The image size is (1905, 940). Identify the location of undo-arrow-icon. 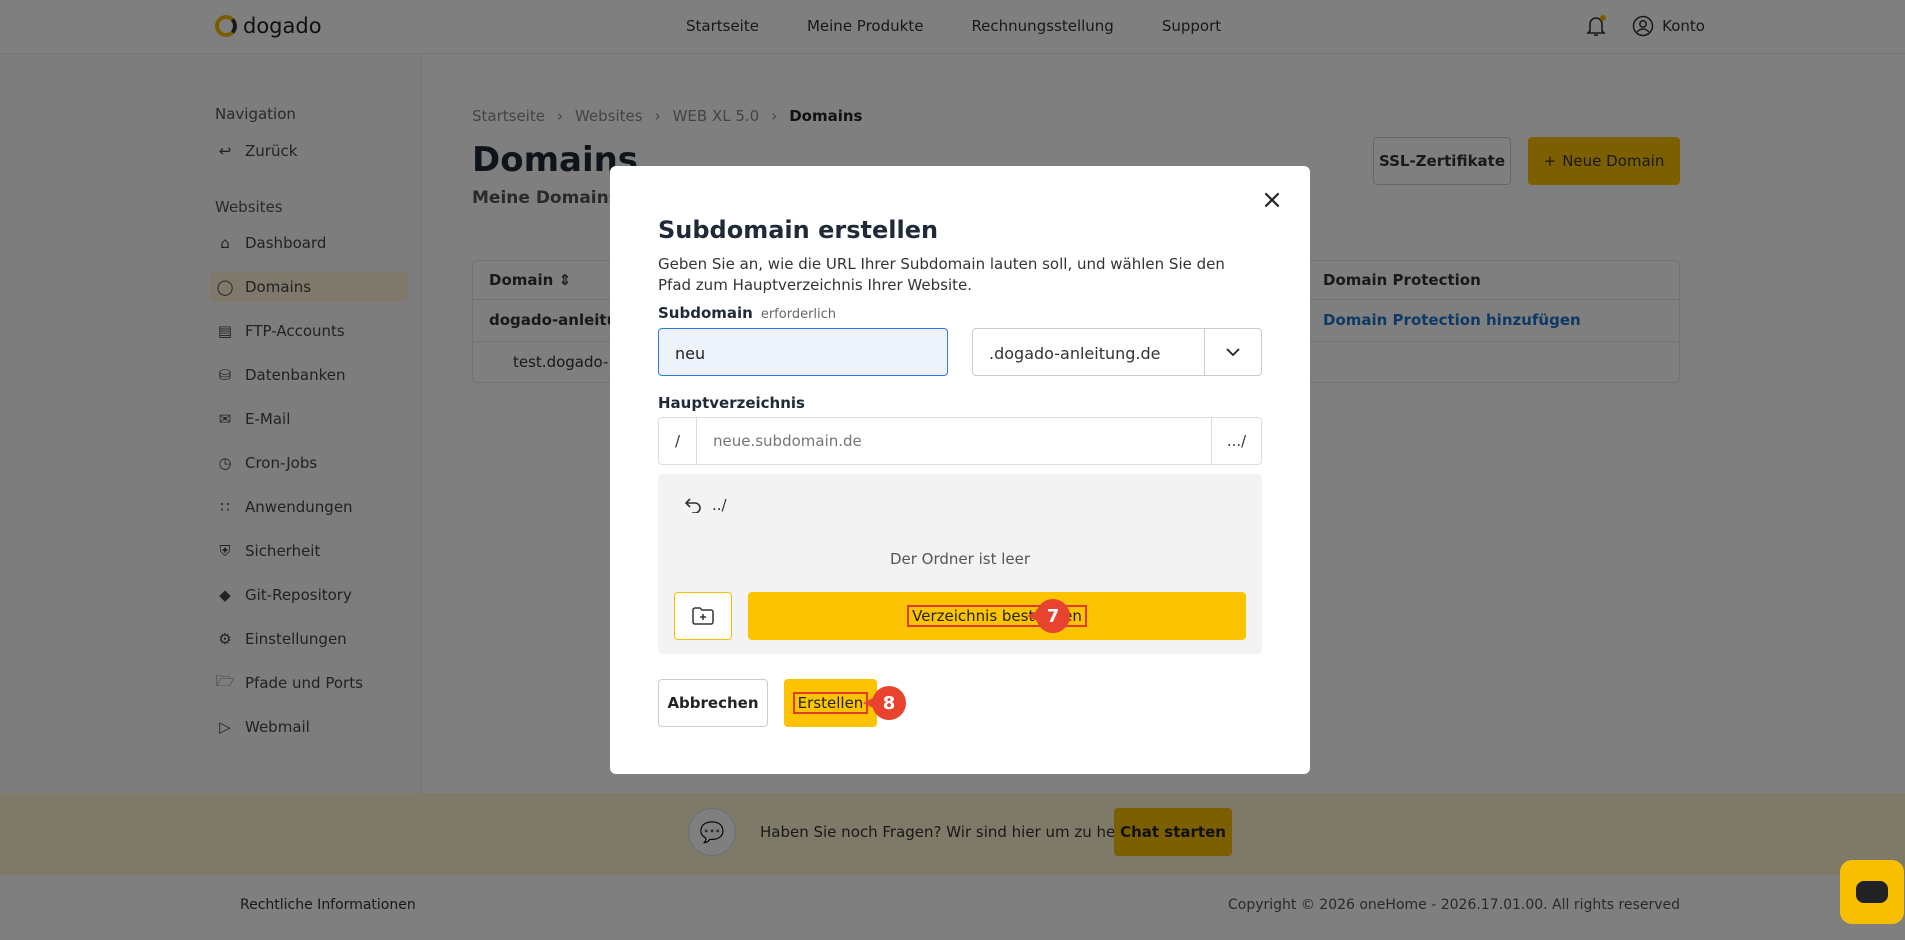
(692, 505).